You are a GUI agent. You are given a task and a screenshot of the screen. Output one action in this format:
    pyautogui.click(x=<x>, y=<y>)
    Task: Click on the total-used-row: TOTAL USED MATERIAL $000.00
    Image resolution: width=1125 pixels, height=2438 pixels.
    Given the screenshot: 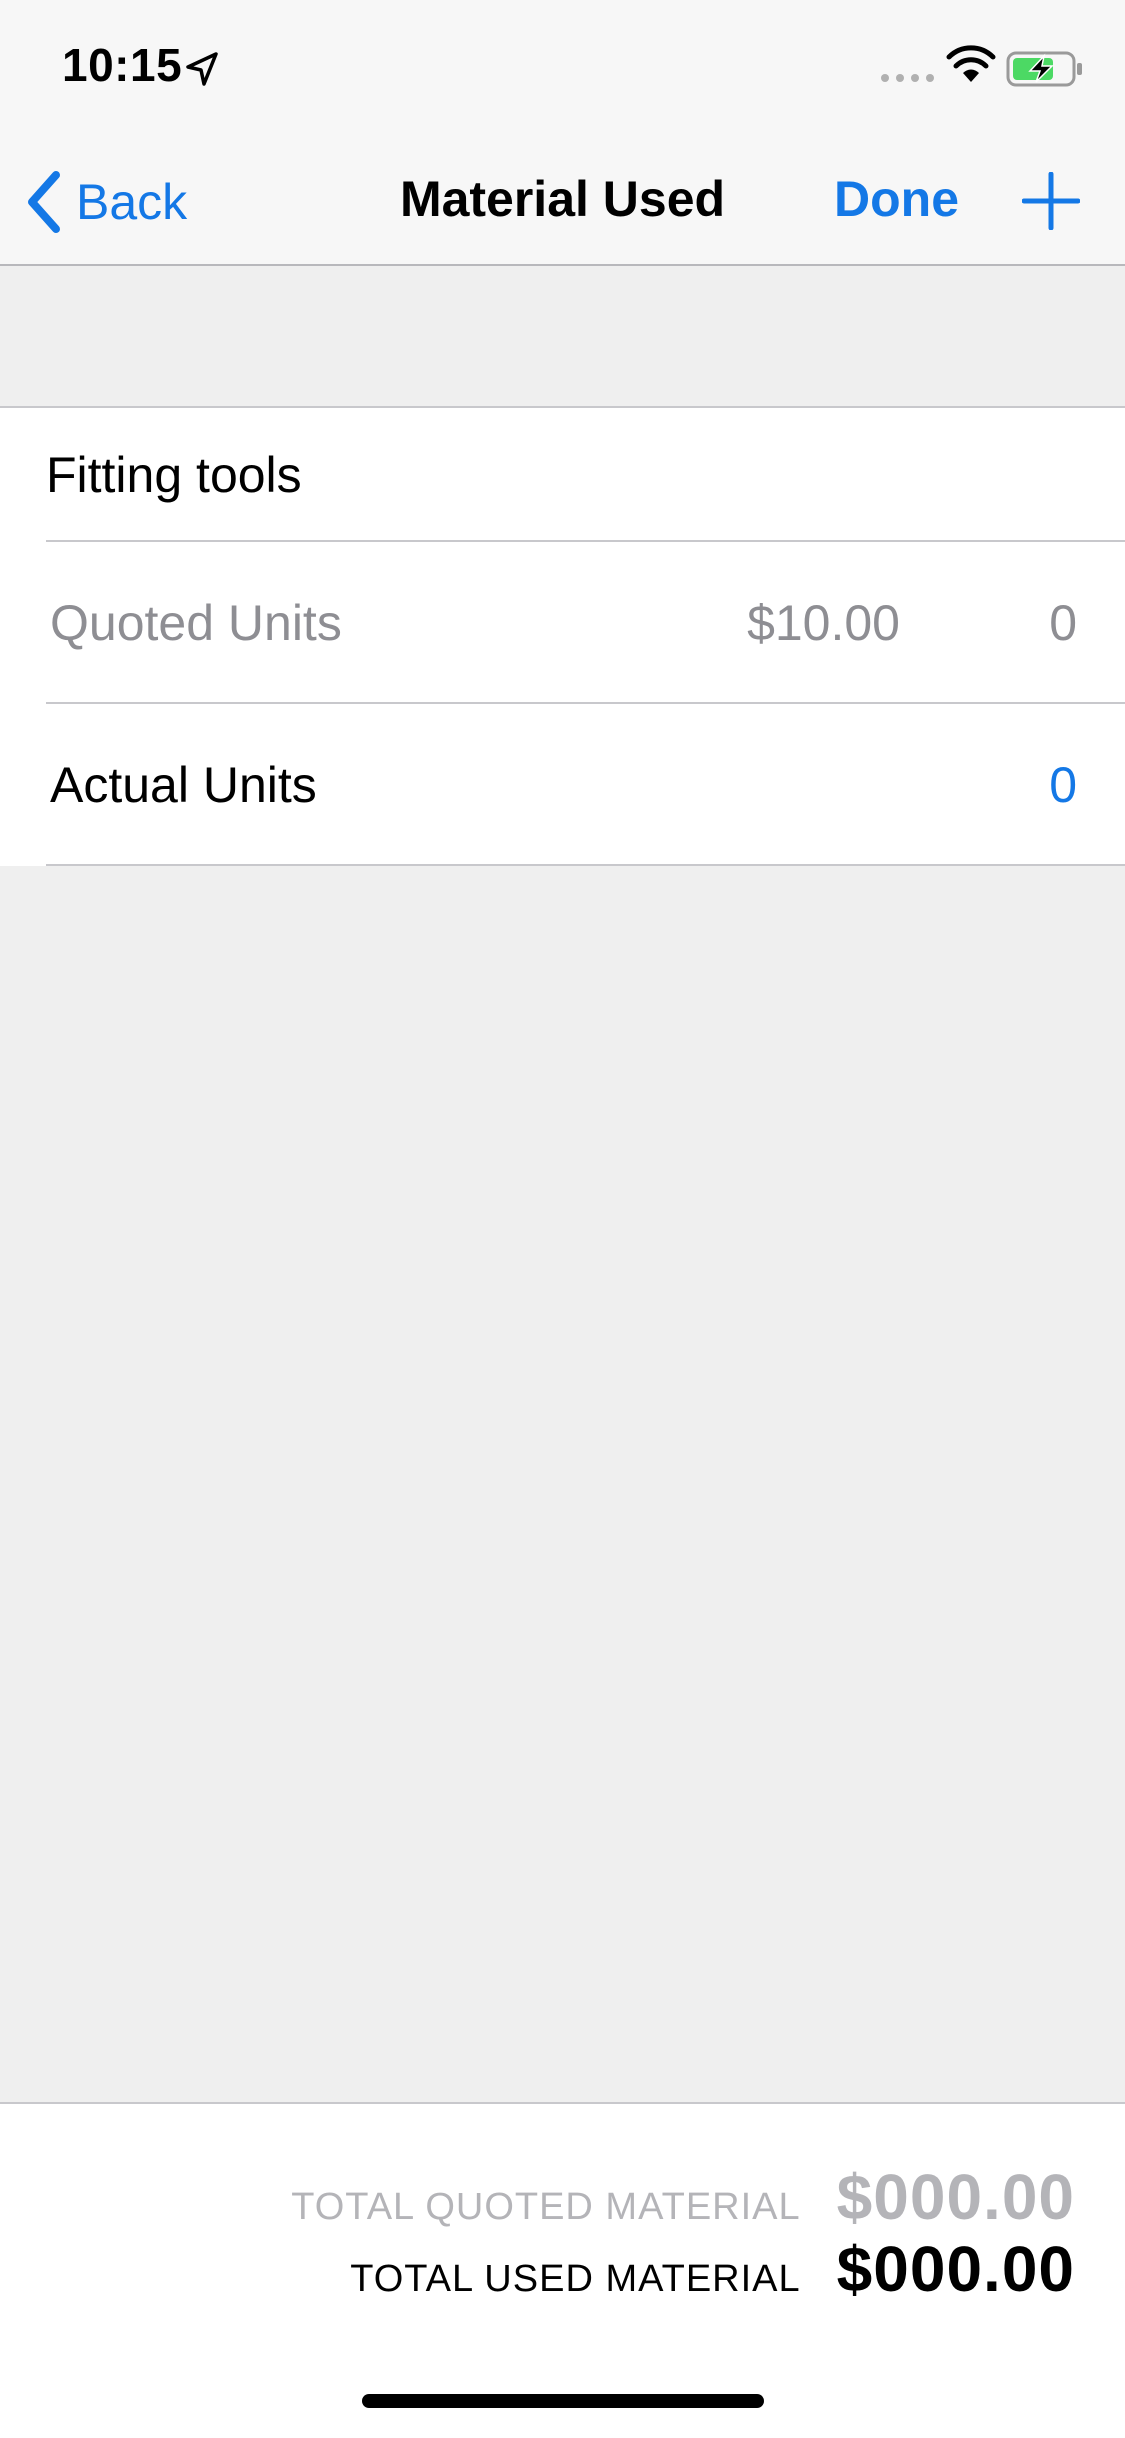 What is the action you would take?
    pyautogui.click(x=712, y=2269)
    